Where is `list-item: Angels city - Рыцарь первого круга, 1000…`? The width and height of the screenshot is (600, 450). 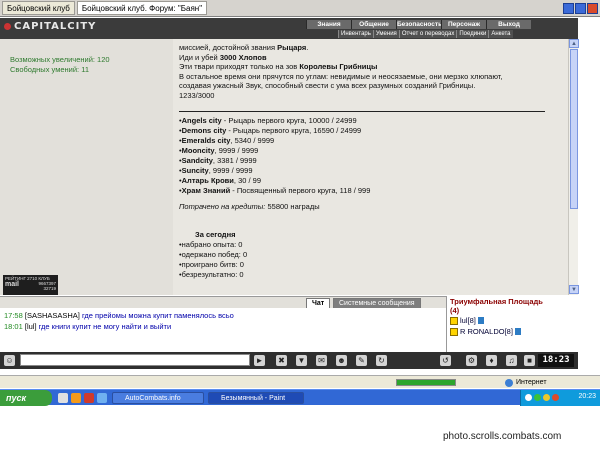 list-item: Angels city - Рыцарь первого круга, 1000… is located at coordinates (369, 121).